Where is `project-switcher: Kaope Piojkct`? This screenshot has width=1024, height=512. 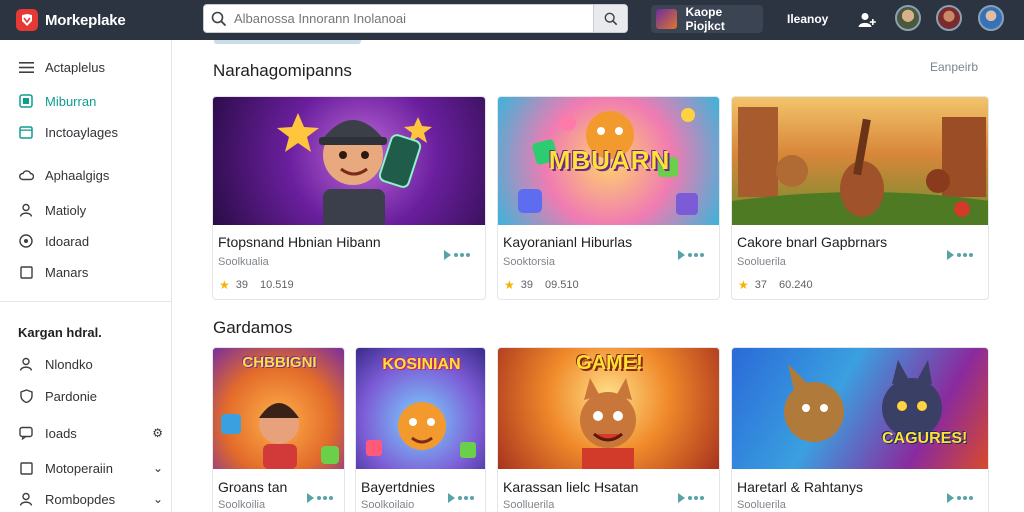 project-switcher: Kaope Piojkct is located at coordinates (707, 19).